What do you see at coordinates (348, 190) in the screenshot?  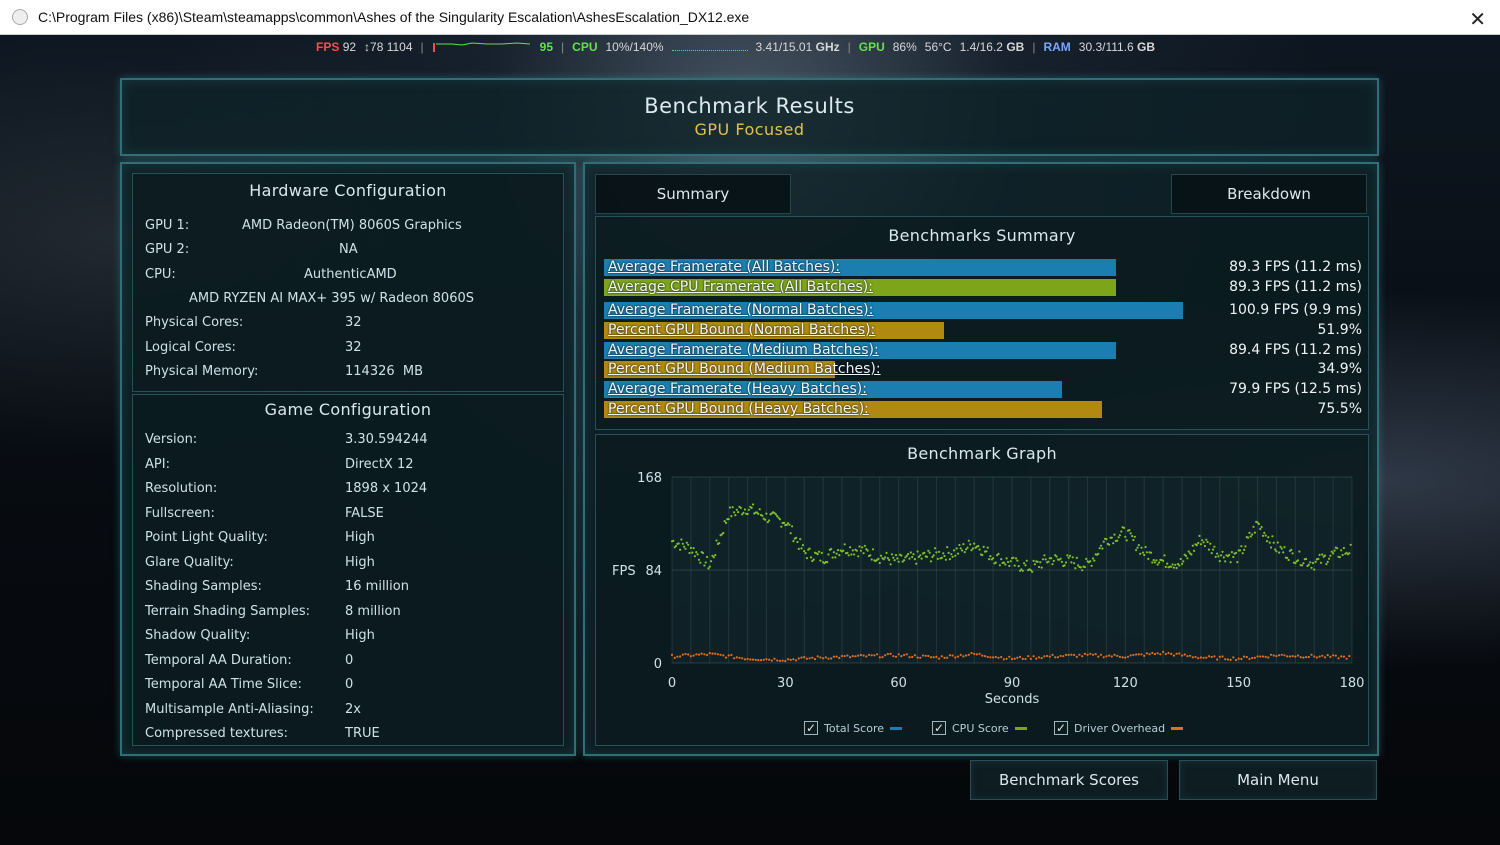 I see `hardware-config-title: Hardware Configuration` at bounding box center [348, 190].